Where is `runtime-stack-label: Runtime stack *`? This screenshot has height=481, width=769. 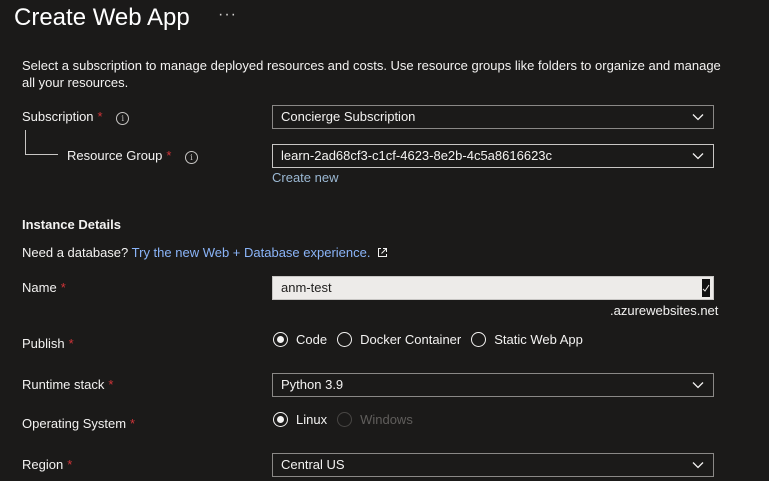
runtime-stack-label: Runtime stack * is located at coordinates (68, 384).